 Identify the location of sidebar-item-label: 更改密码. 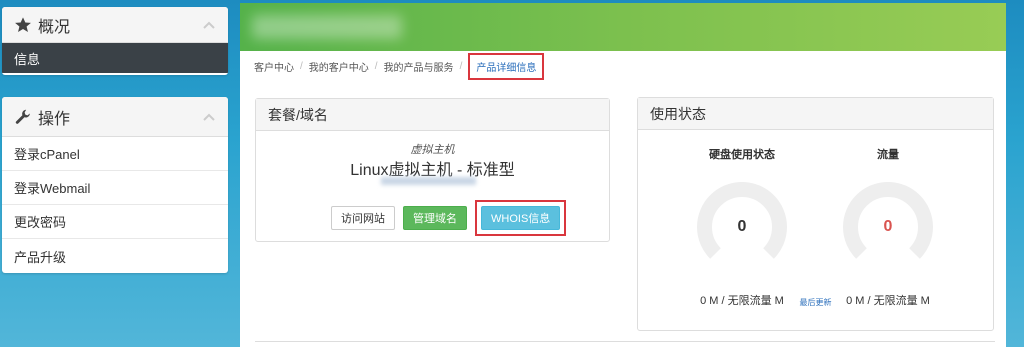
(40, 222).